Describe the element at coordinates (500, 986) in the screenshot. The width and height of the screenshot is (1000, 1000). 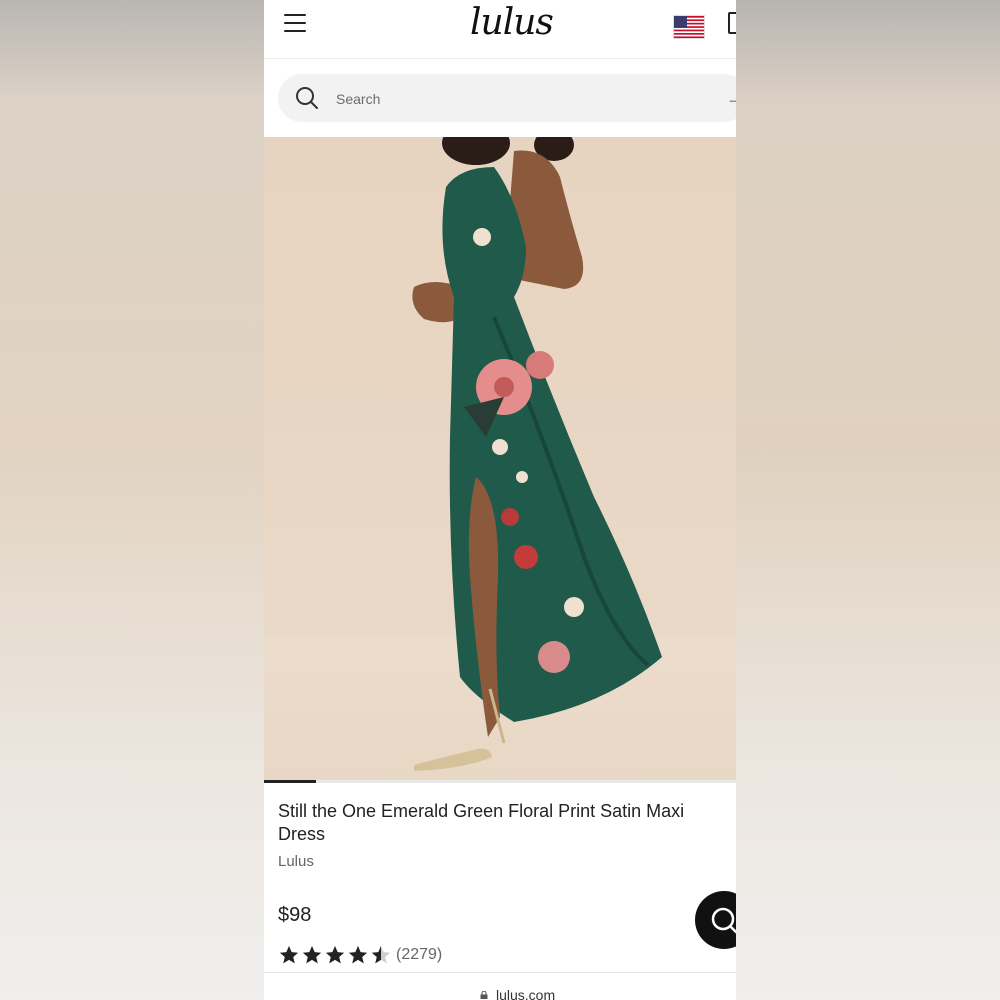
I see `browser-url-bar: lulus.com` at that location.